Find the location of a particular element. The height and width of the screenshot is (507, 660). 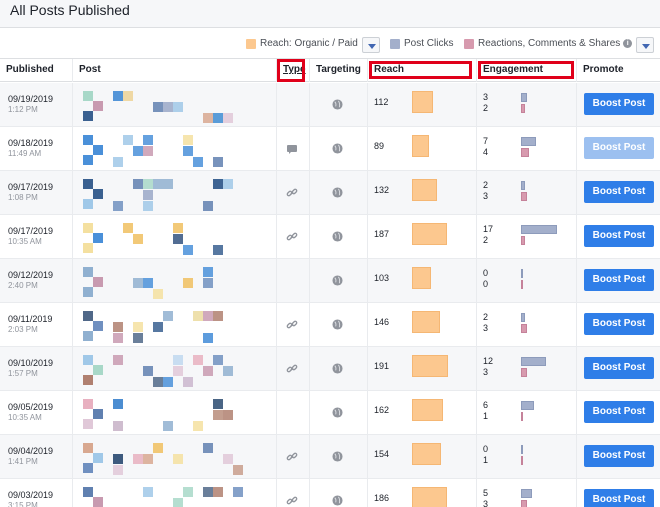

table-row: 09/03/2019 3:15 PM 186 5 3 Boost Post is located at coordinates (330, 493).